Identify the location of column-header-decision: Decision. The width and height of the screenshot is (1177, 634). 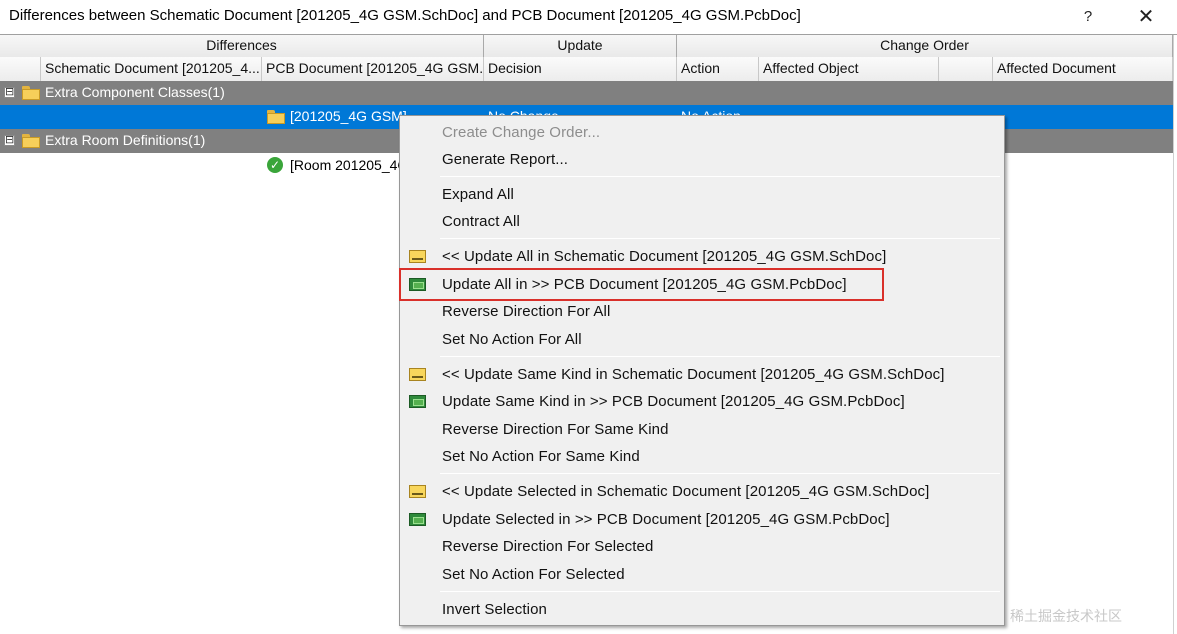
(580, 69).